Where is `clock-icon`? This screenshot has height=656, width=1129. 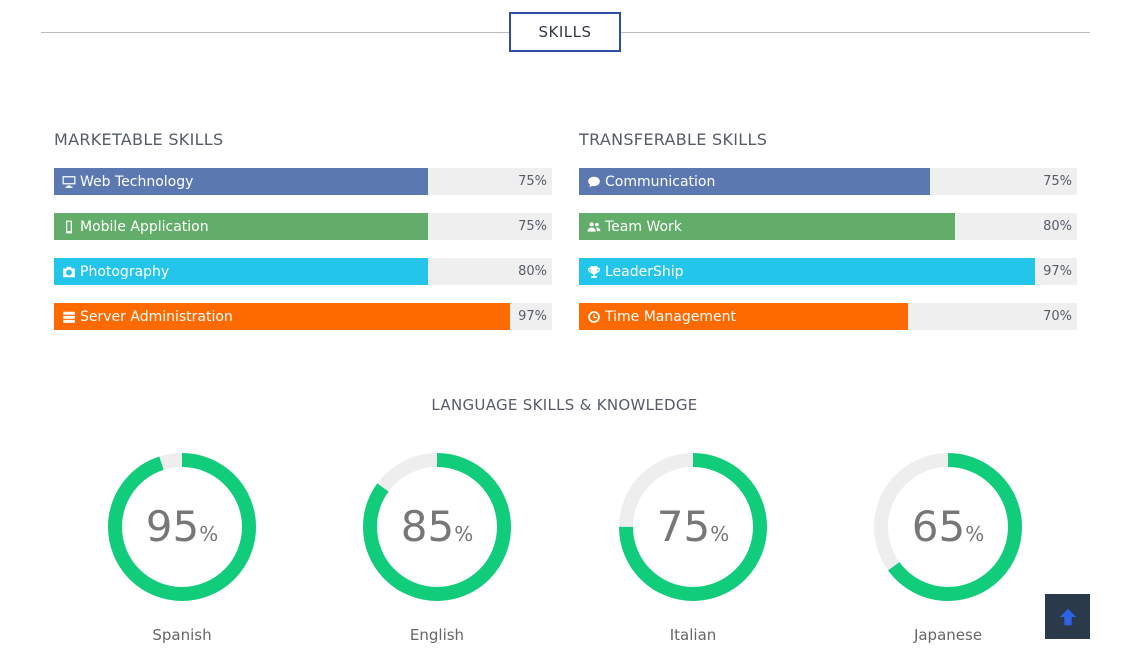
clock-icon is located at coordinates (594, 316).